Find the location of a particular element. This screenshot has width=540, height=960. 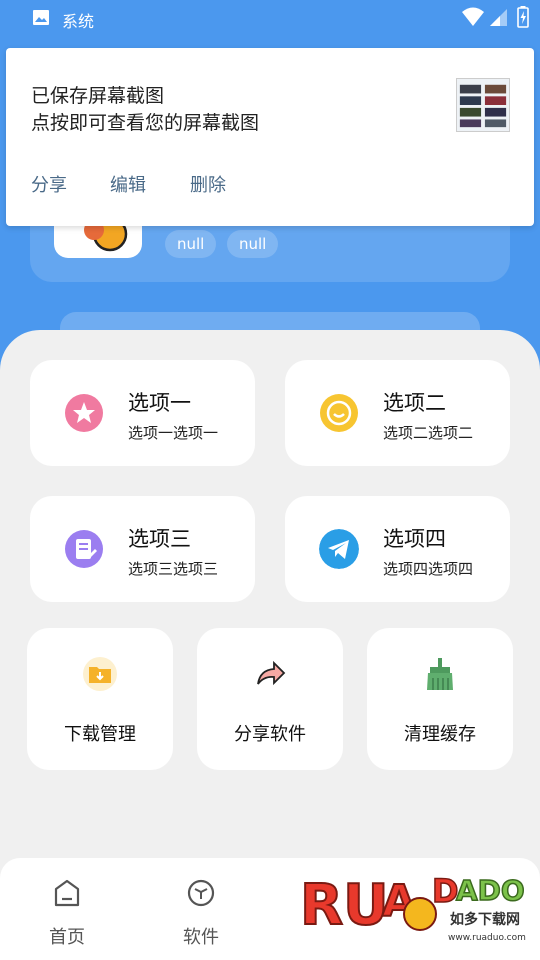

option-card-1: 选项一 选项一选项一 is located at coordinates (142, 413).